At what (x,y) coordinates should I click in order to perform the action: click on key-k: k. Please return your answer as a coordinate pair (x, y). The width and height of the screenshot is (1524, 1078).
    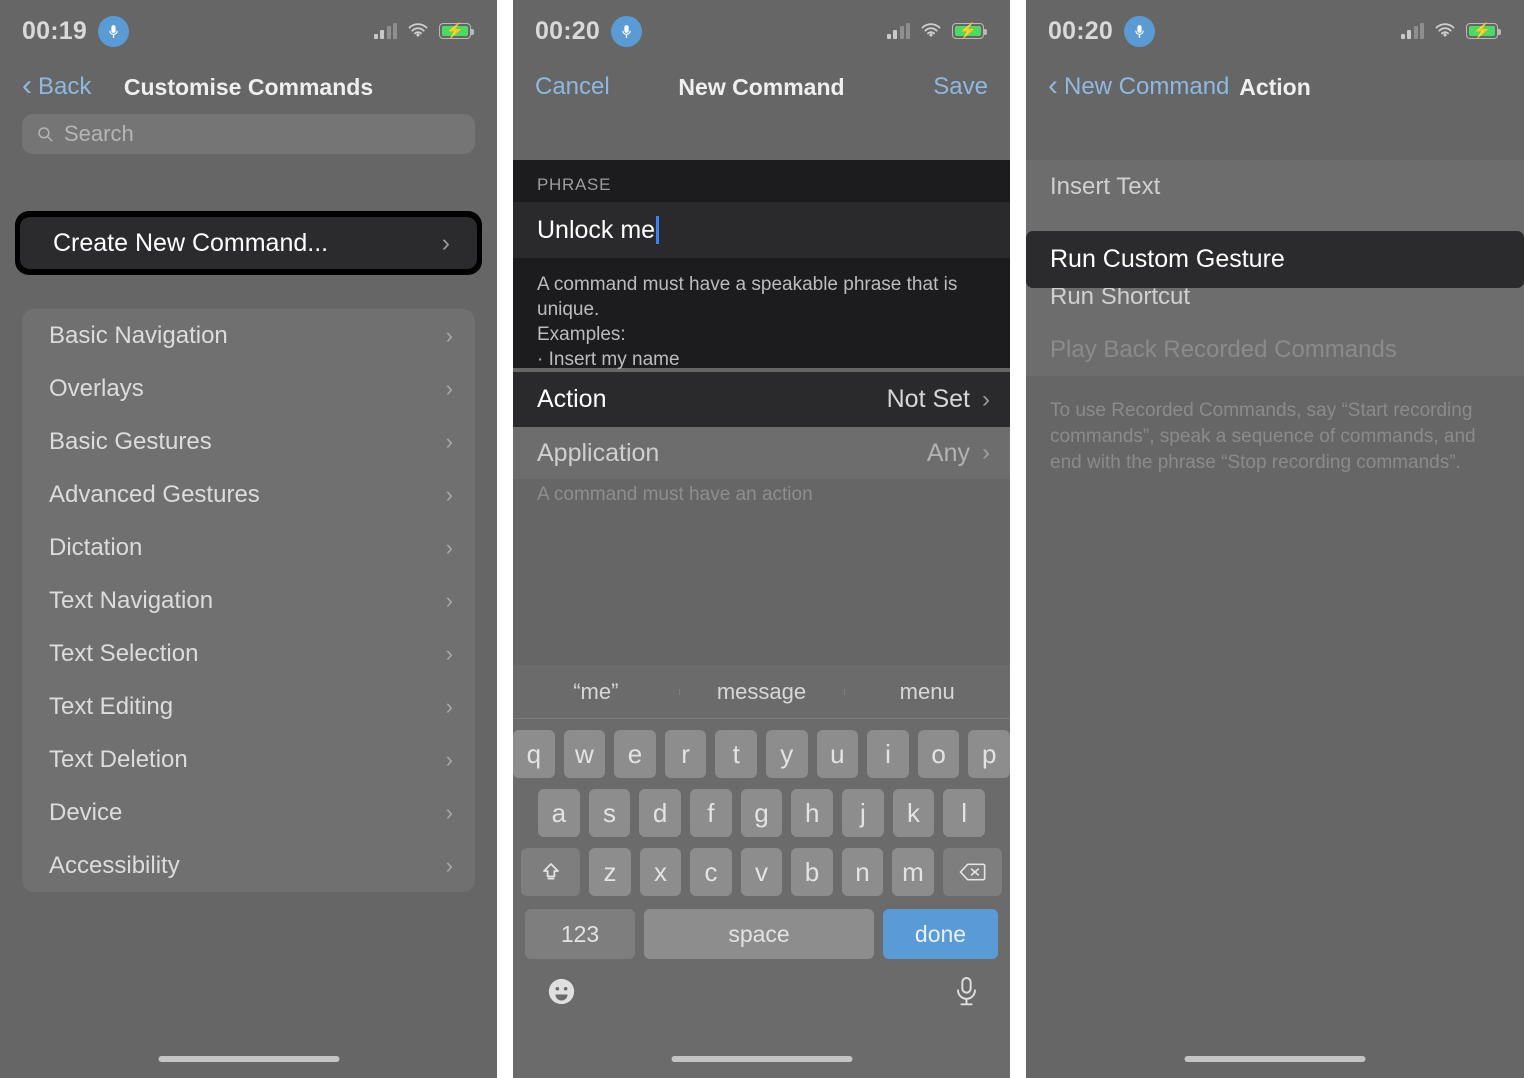
    Looking at the image, I should click on (913, 813).